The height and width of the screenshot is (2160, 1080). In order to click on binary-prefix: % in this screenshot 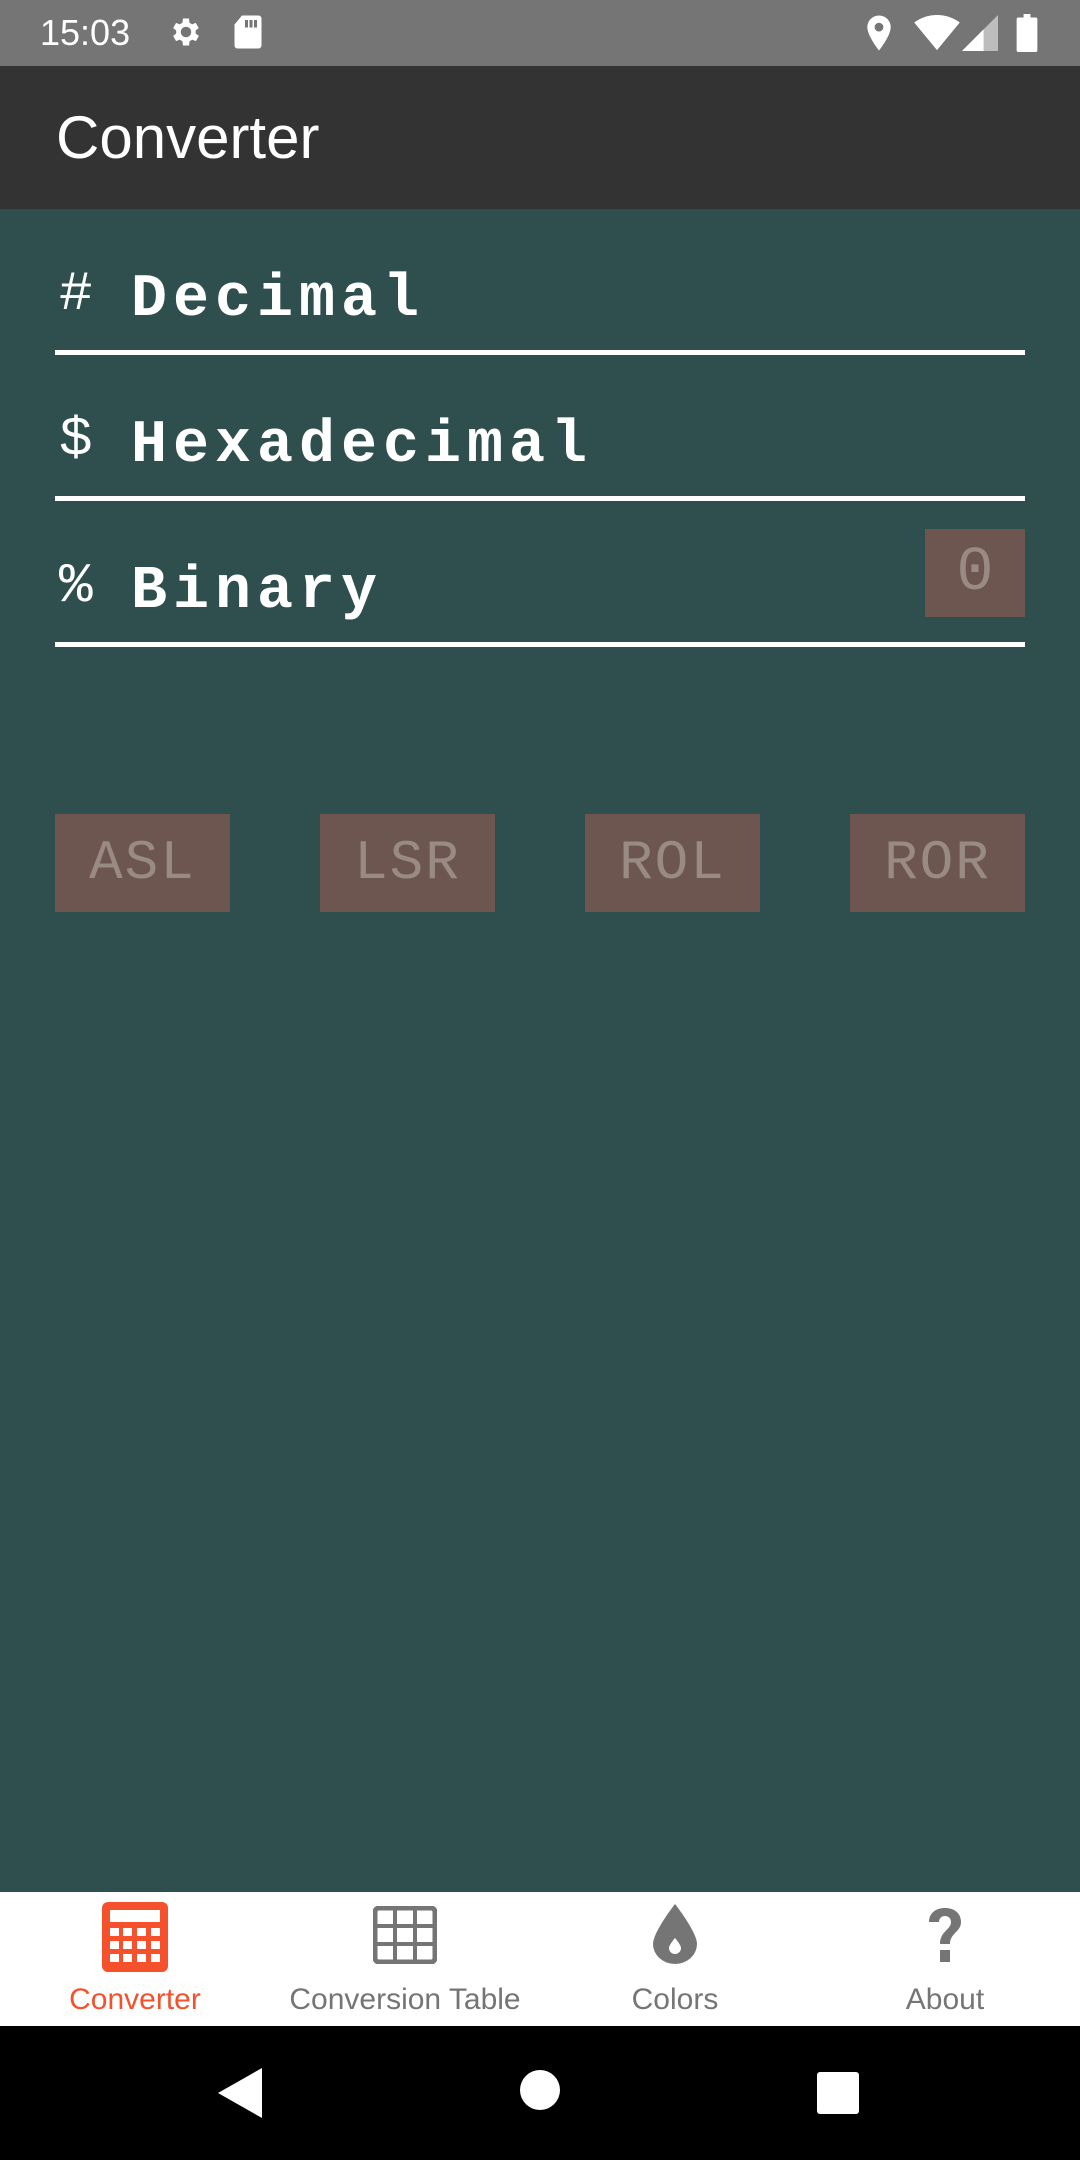, I will do `click(76, 586)`.